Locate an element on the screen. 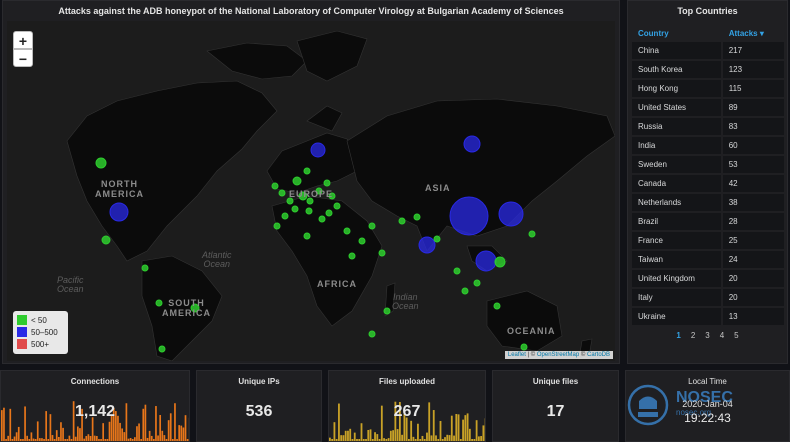 This screenshot has width=790, height=442. column-header-attacks: Attacks ▾ is located at coordinates (752, 33).